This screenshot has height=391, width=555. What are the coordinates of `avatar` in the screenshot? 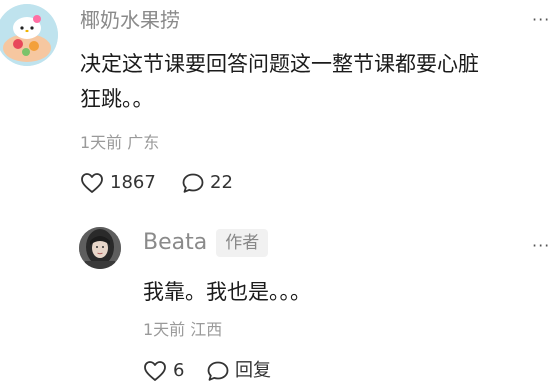 It's located at (29, 35).